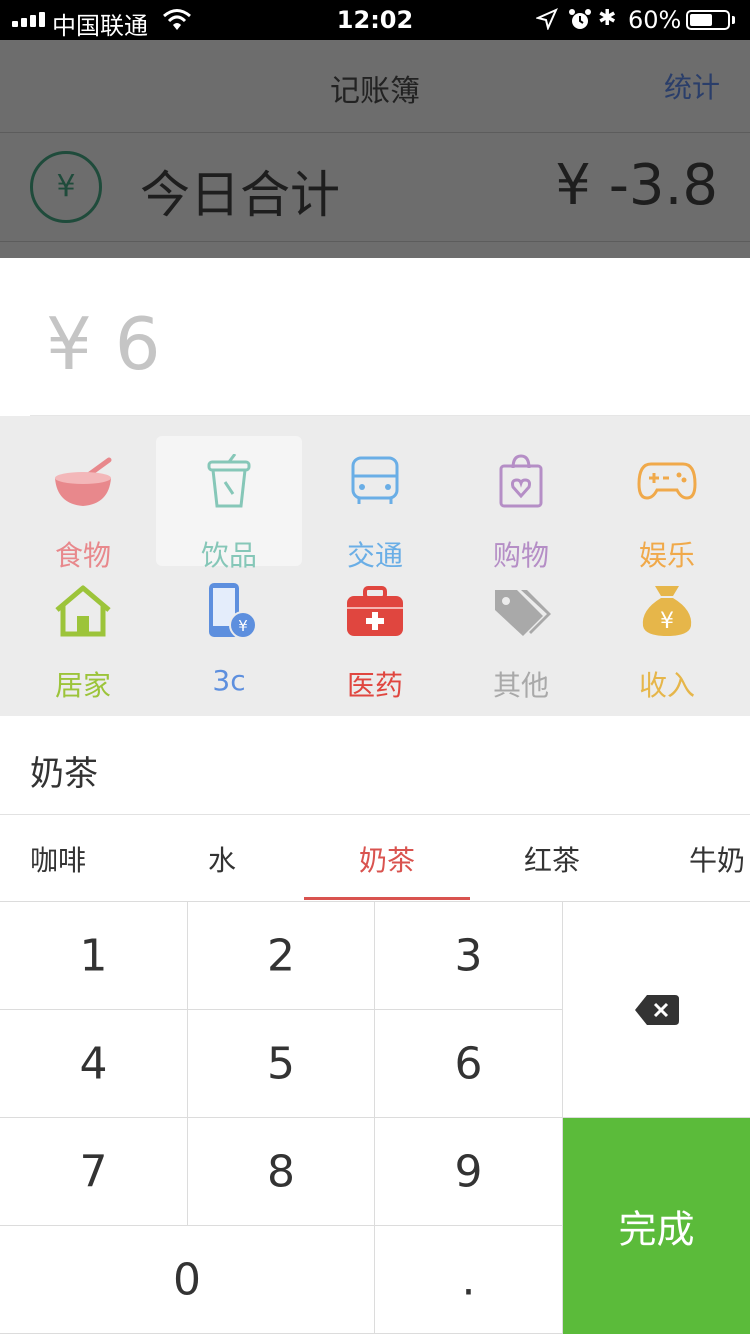 The image size is (750, 1334). I want to click on key-2: 2, so click(281, 956).